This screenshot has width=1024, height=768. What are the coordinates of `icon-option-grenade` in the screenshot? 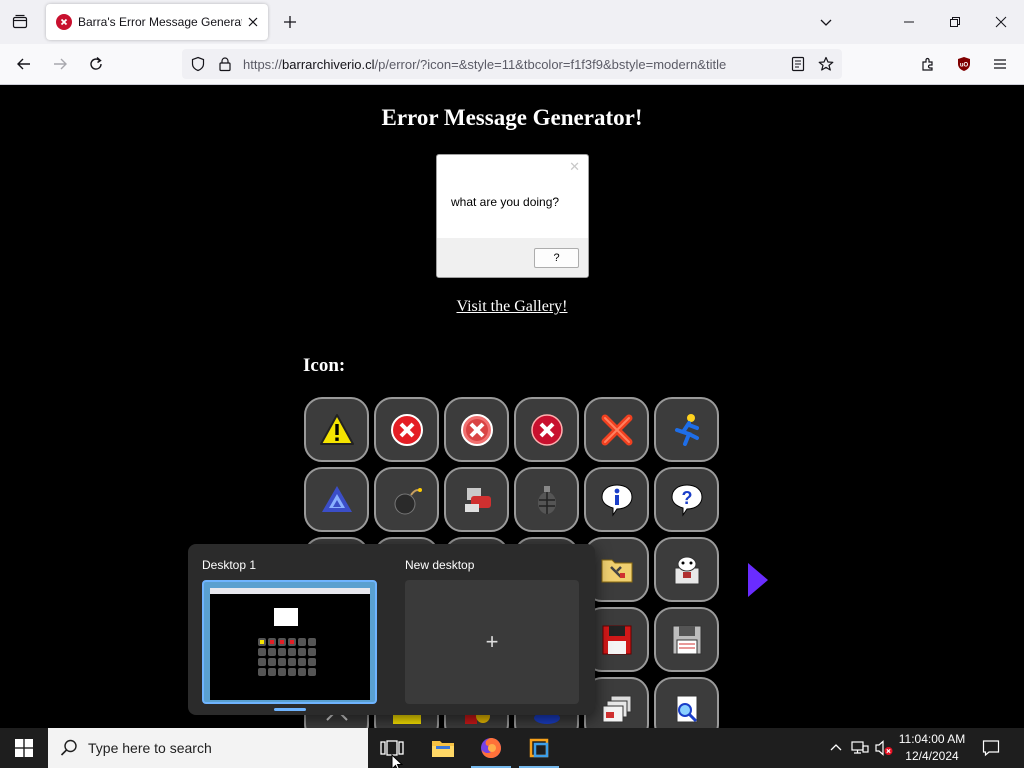 It's located at (546, 499).